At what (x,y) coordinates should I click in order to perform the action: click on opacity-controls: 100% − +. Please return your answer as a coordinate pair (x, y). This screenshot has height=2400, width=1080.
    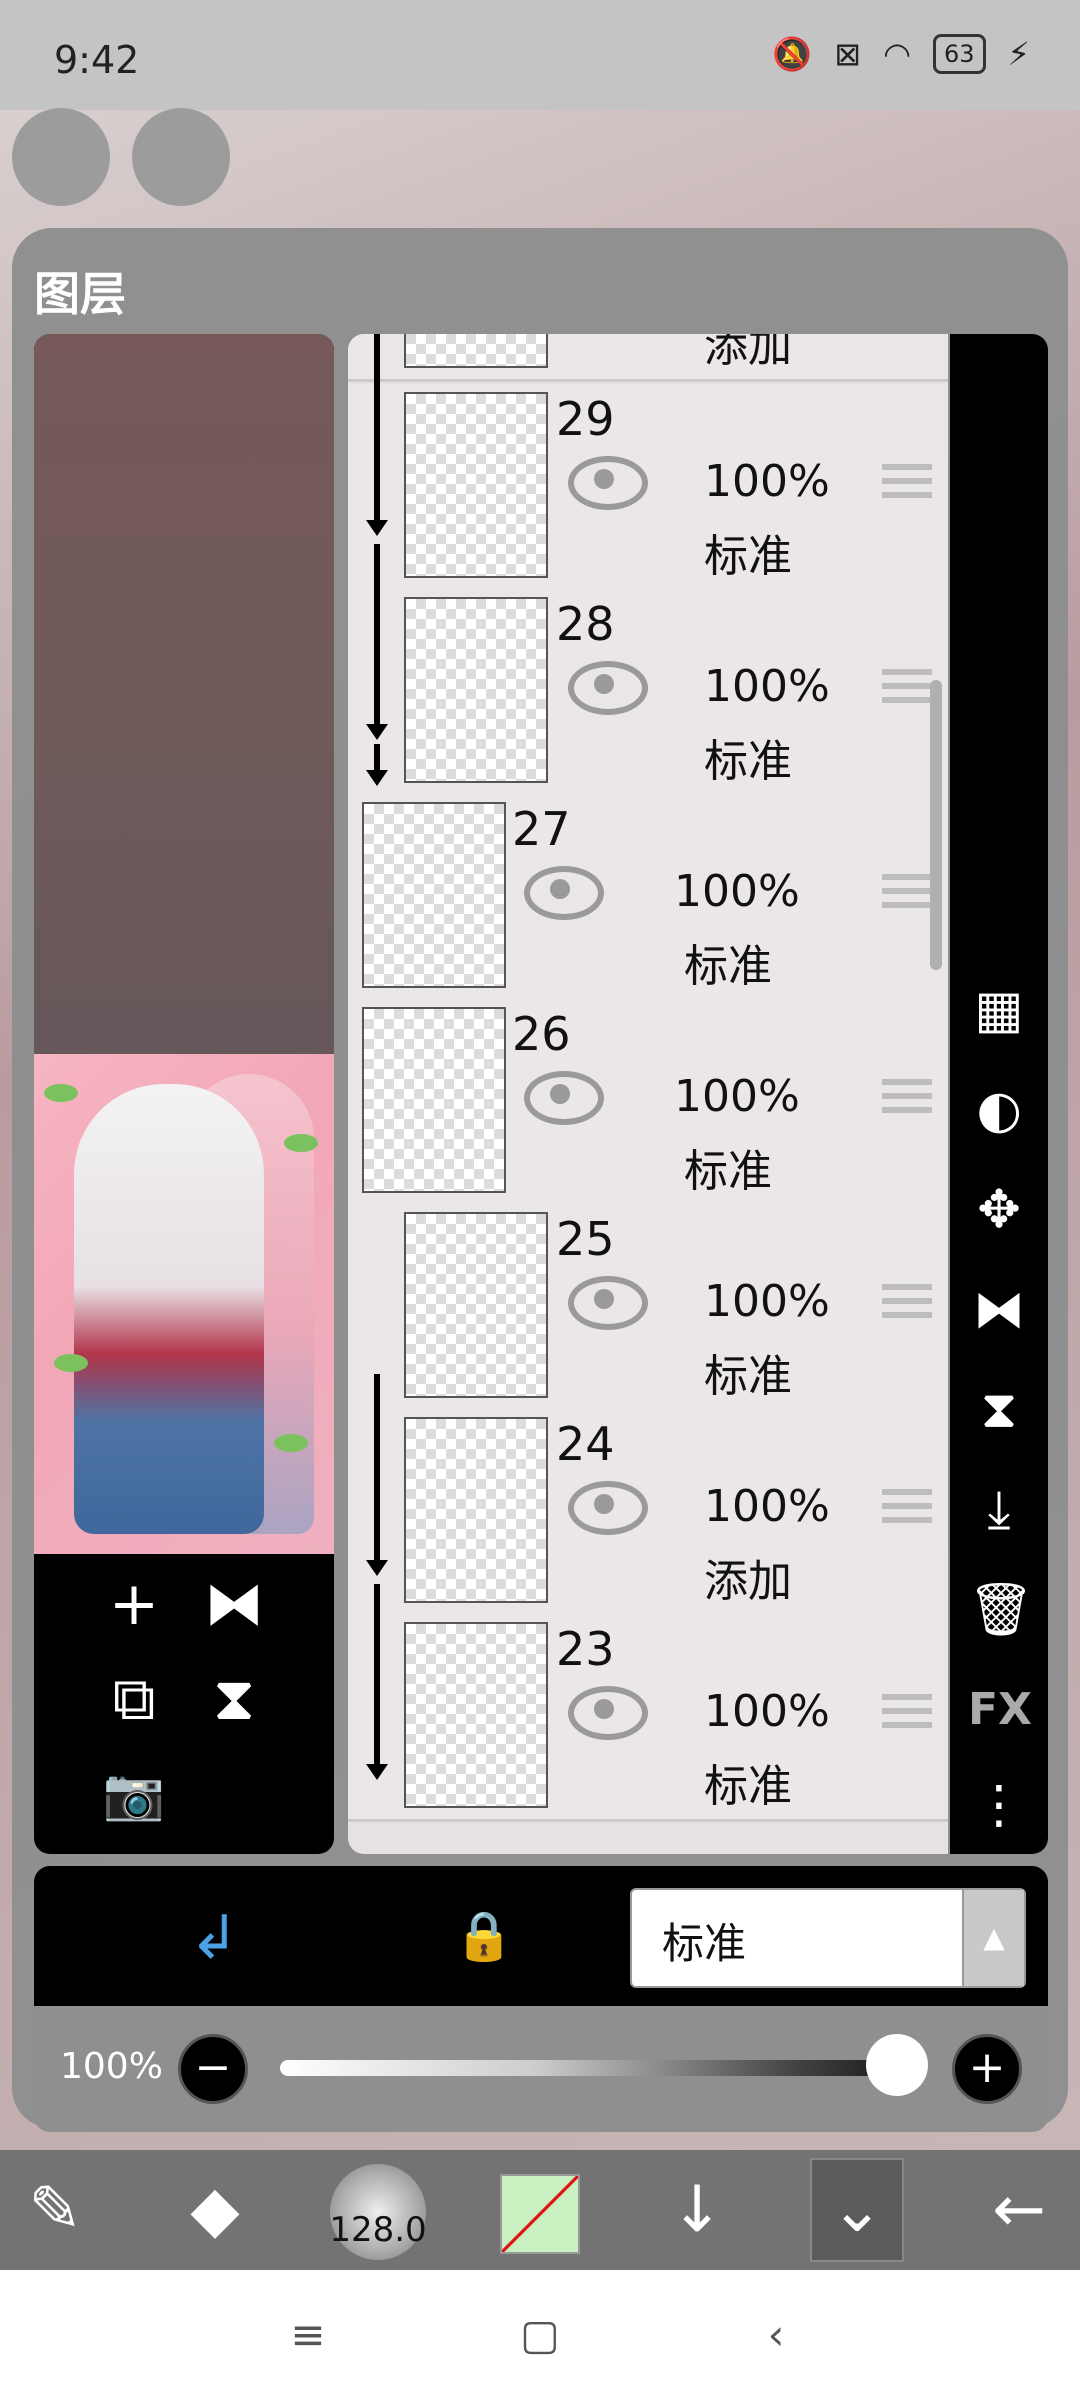
    Looking at the image, I should click on (541, 2069).